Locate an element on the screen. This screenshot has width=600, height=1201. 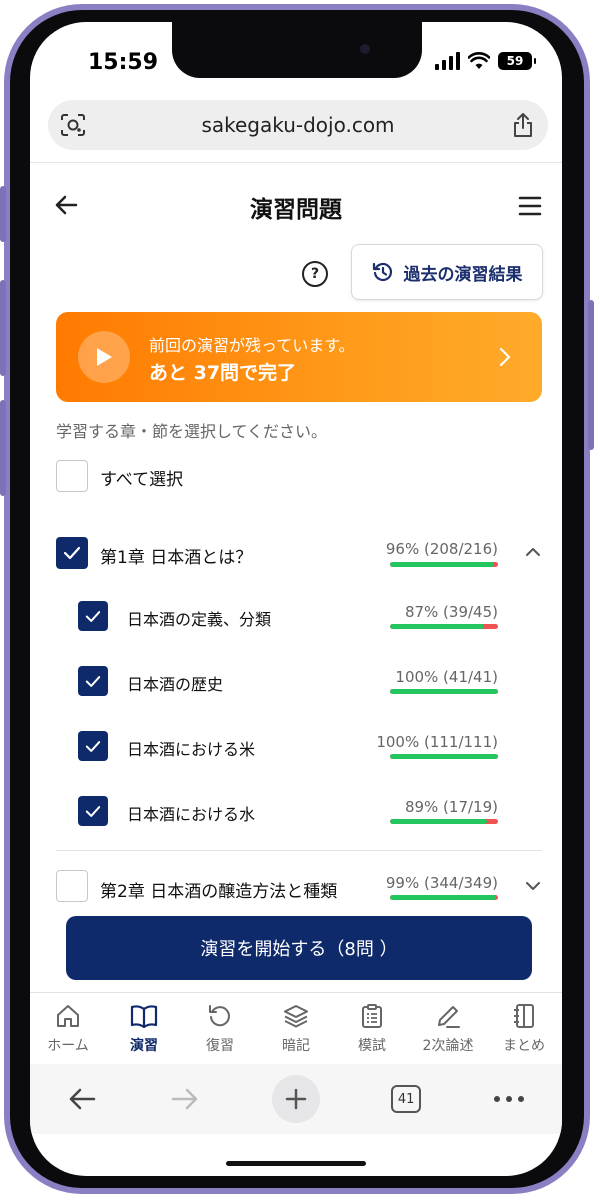
pen-icon is located at coordinates (449, 1017).